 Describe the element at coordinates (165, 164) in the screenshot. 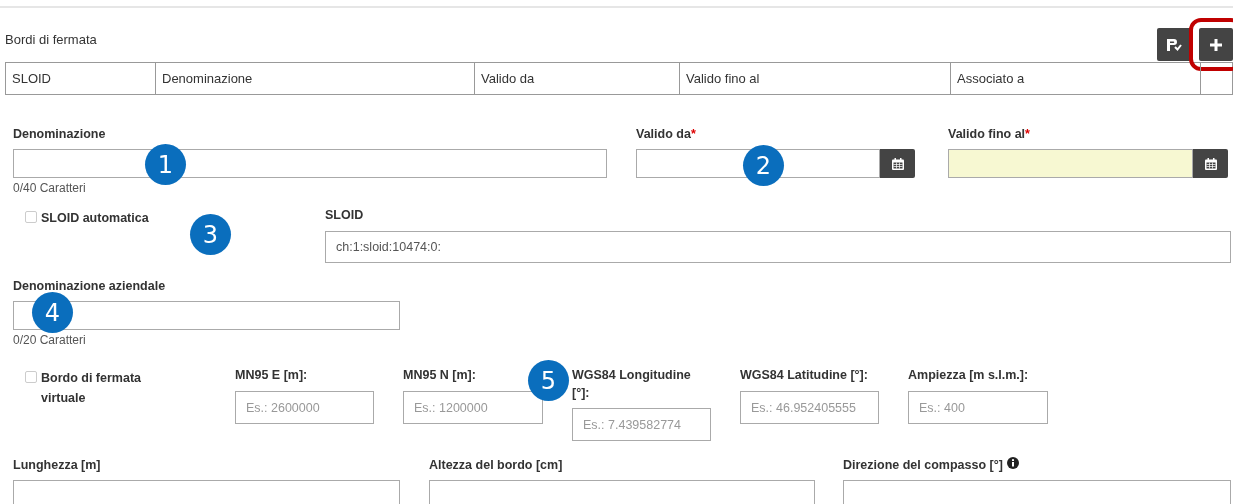

I see `step-marker: 1` at that location.